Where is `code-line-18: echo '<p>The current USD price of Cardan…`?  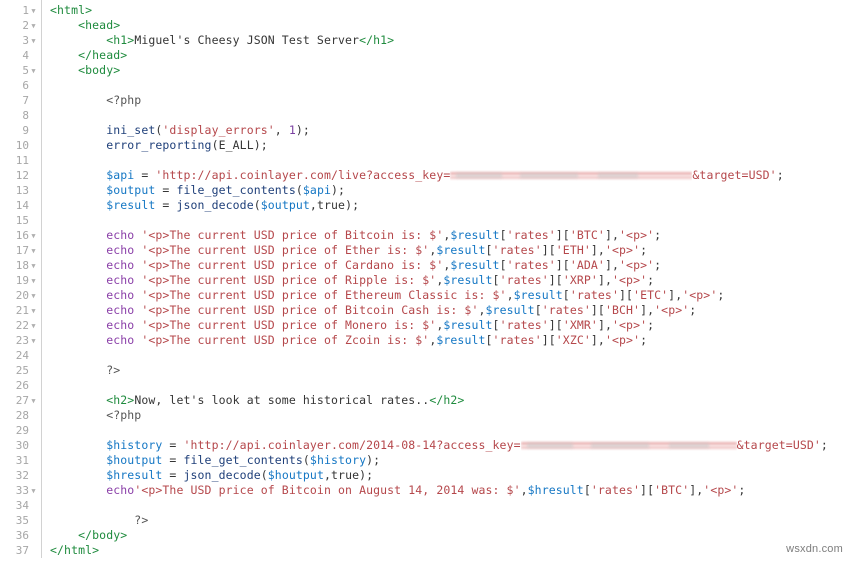 code-line-18: echo '<p>The current USD price of Cardan… is located at coordinates (452, 265).